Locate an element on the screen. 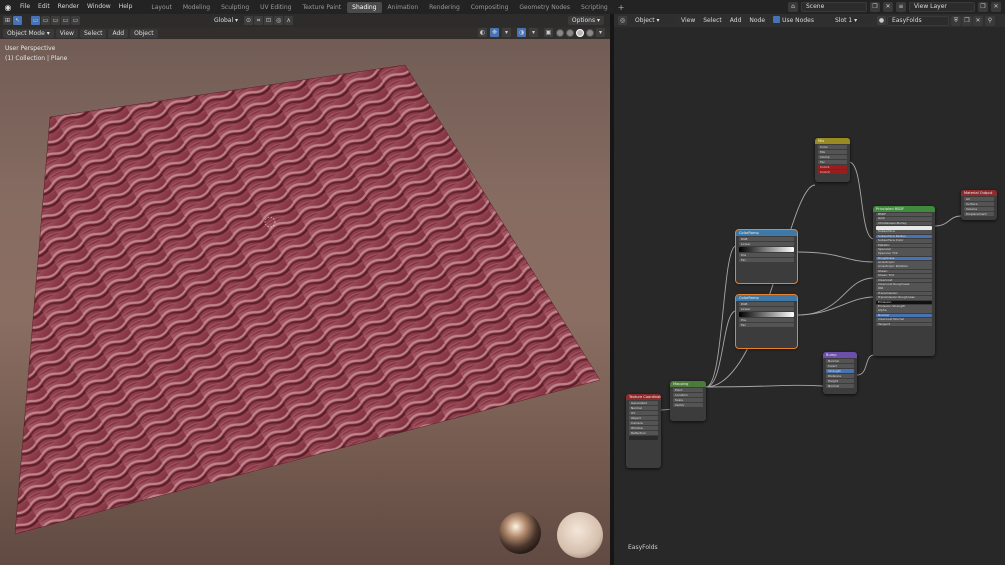 The image size is (1005, 565). node-colorramp-1: ColorRamp RGB Linear Pos Fac is located at coordinates (766, 256).